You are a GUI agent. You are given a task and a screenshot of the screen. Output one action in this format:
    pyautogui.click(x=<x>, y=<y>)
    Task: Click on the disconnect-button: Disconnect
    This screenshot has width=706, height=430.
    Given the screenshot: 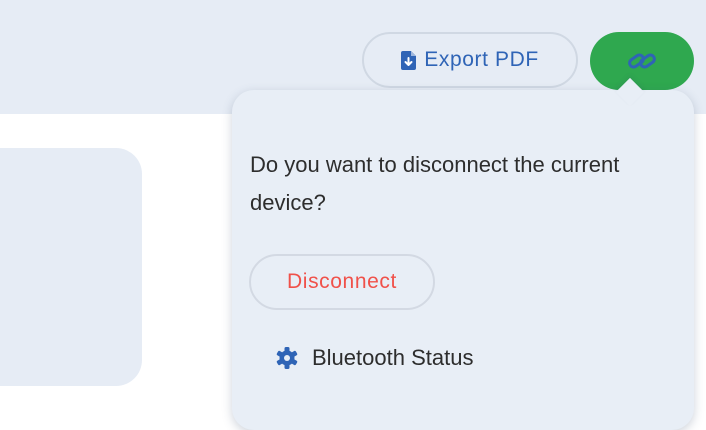 What is the action you would take?
    pyautogui.click(x=342, y=282)
    